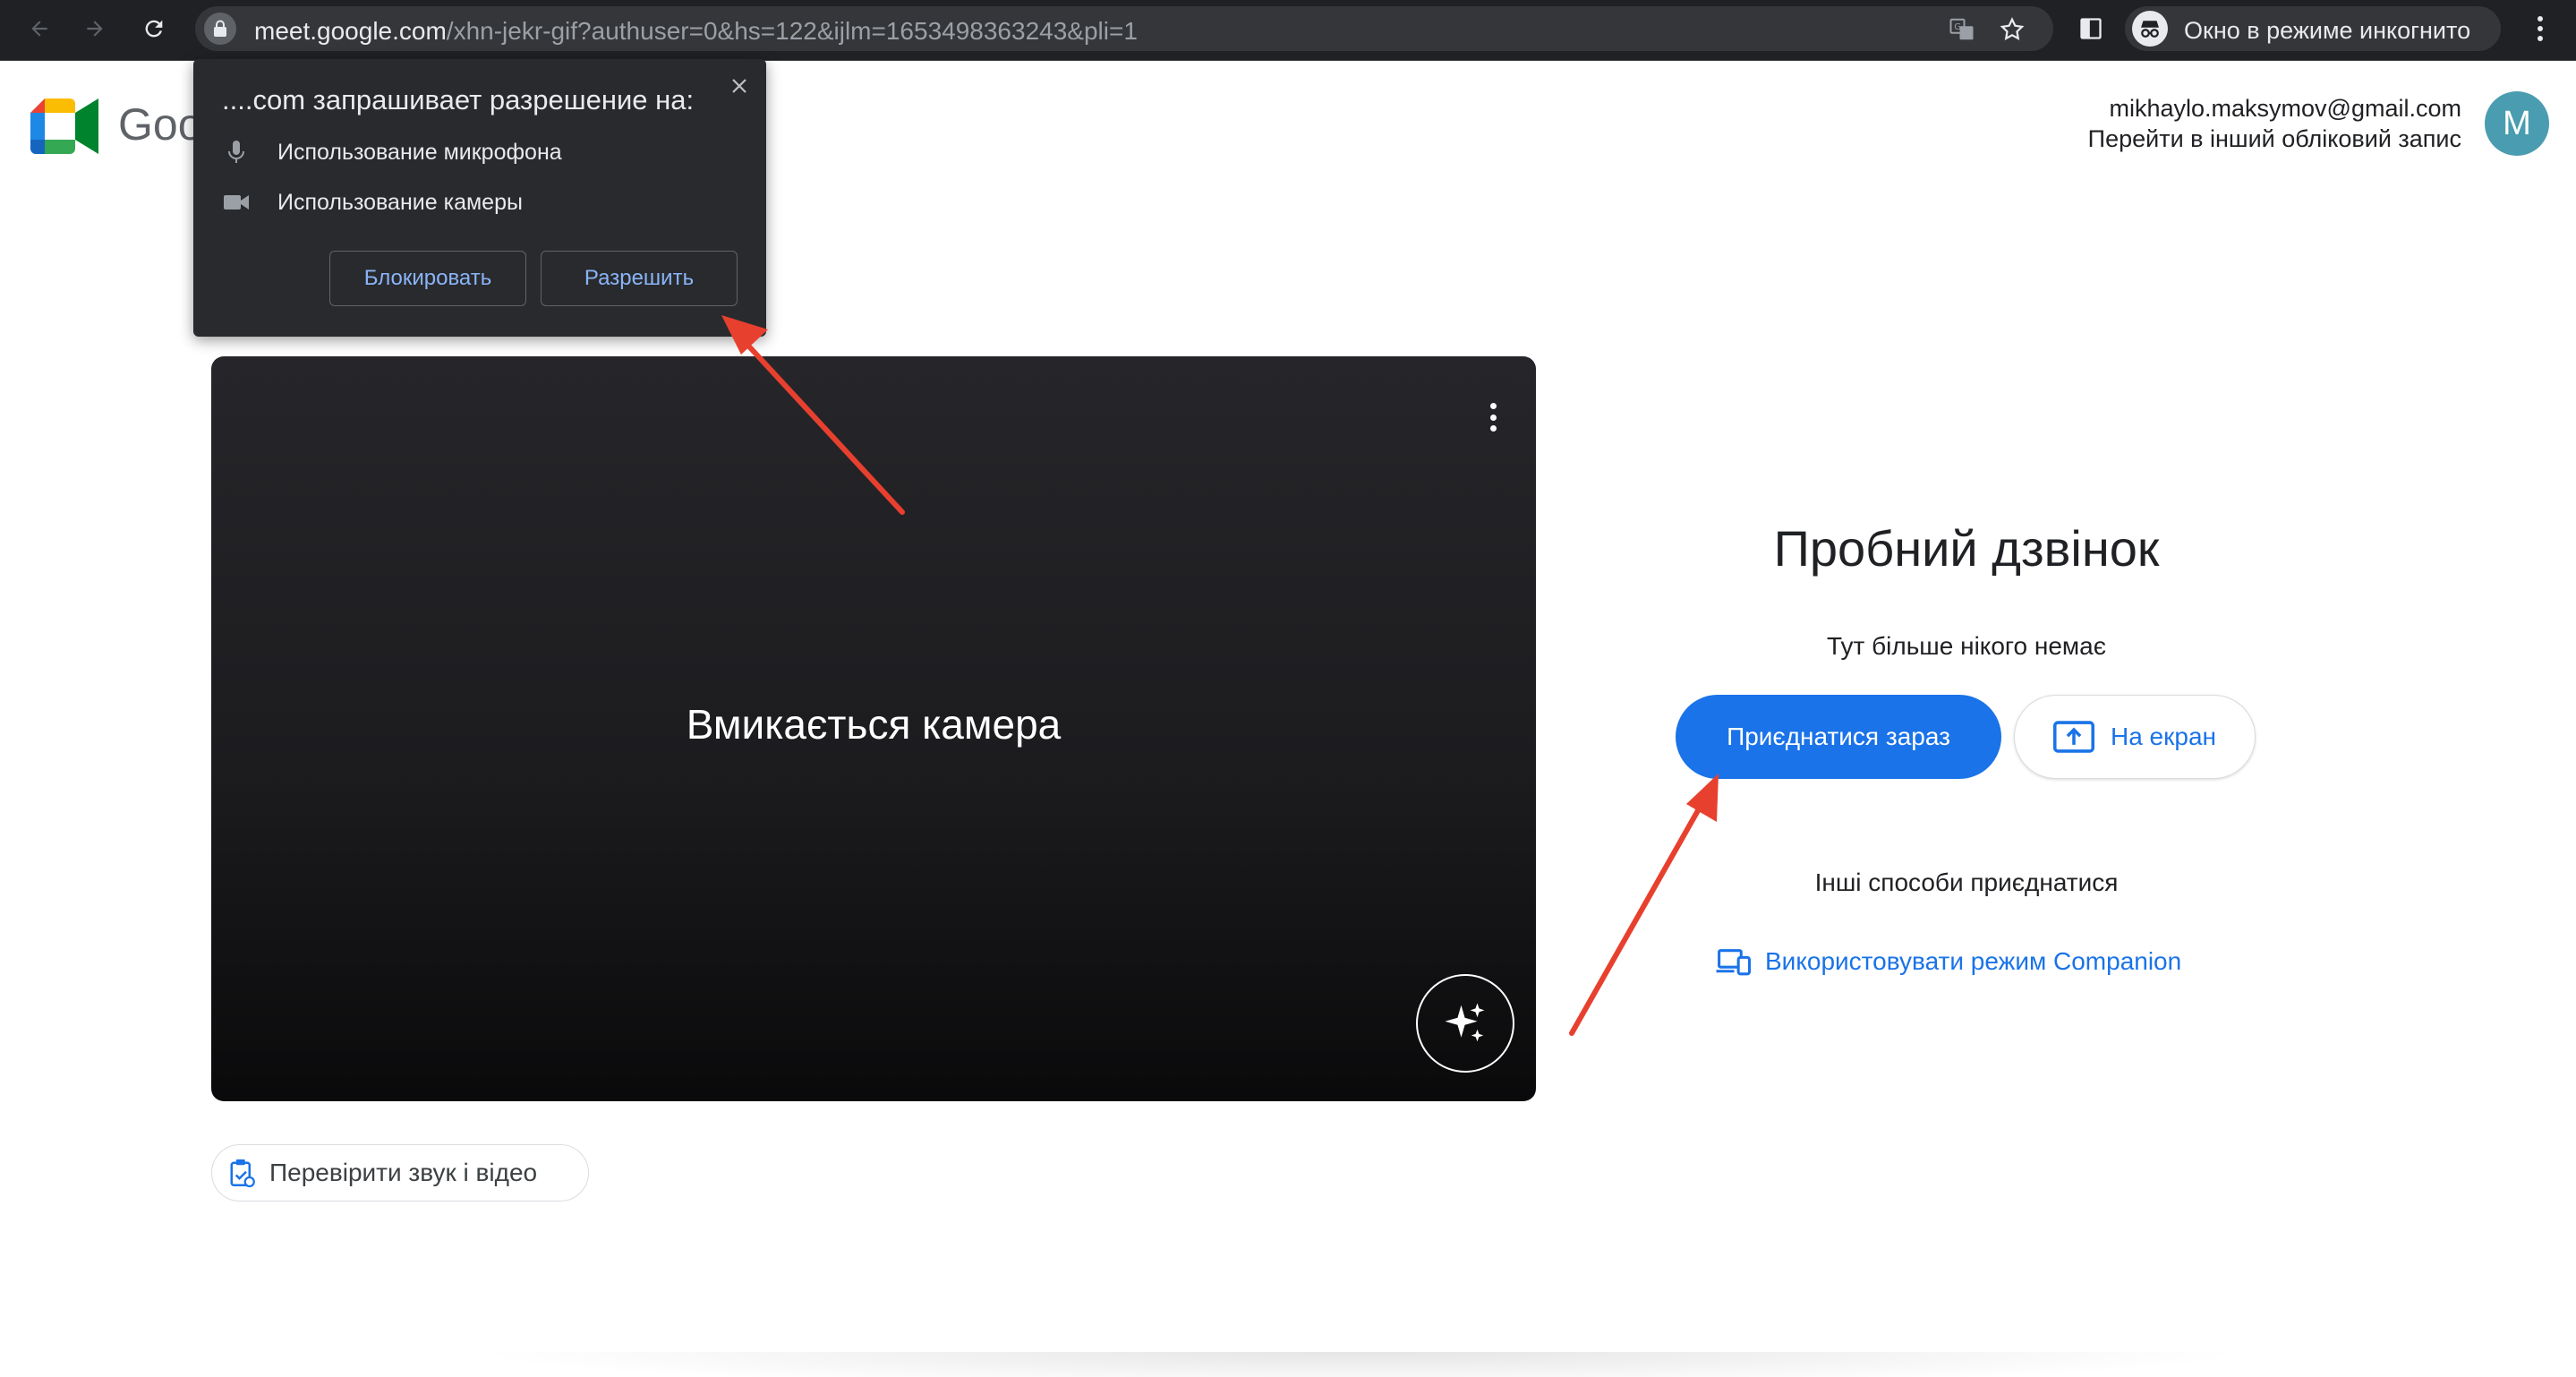 The image size is (2576, 1377). I want to click on present-label: На екран, so click(2163, 736).